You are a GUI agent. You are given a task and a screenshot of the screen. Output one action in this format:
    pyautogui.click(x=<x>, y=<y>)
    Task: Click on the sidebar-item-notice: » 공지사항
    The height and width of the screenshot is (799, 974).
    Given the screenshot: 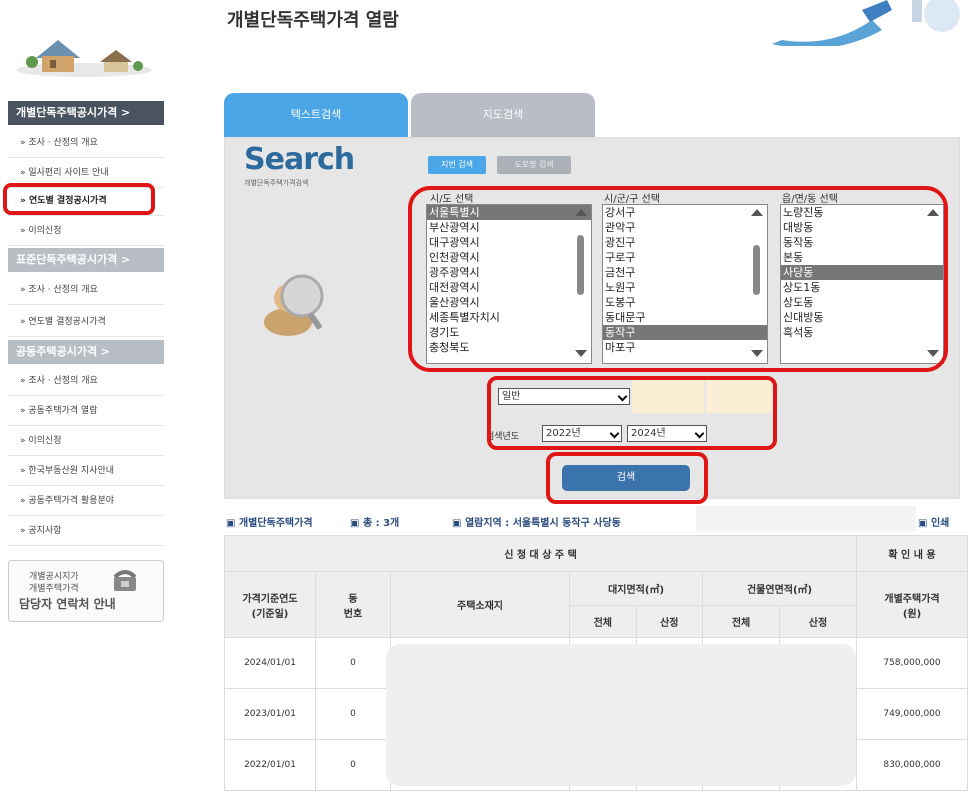 What is the action you would take?
    pyautogui.click(x=86, y=531)
    